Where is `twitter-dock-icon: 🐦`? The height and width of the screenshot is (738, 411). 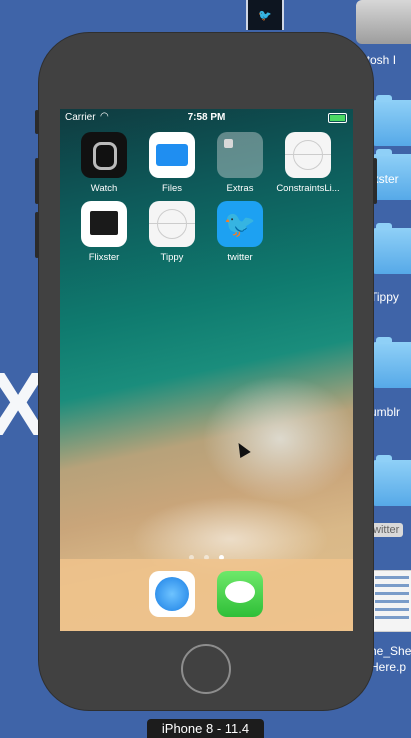 twitter-dock-icon: 🐦 is located at coordinates (265, 15).